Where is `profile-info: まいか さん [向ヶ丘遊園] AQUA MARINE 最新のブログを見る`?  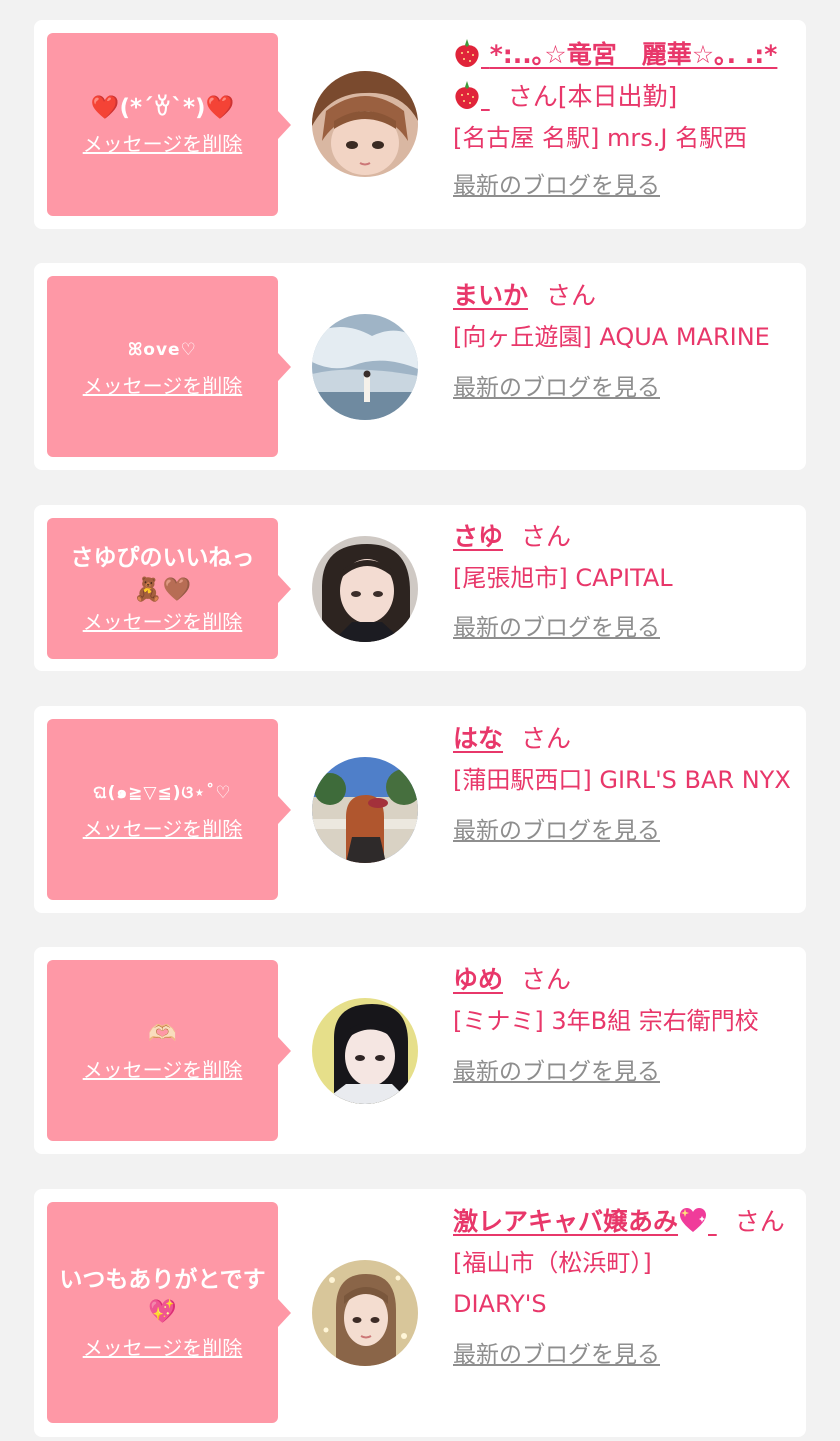
profile-info: まいか さん [向ヶ丘遊園] AQUA MARINE 最新のブログを見る is located at coordinates (625, 340).